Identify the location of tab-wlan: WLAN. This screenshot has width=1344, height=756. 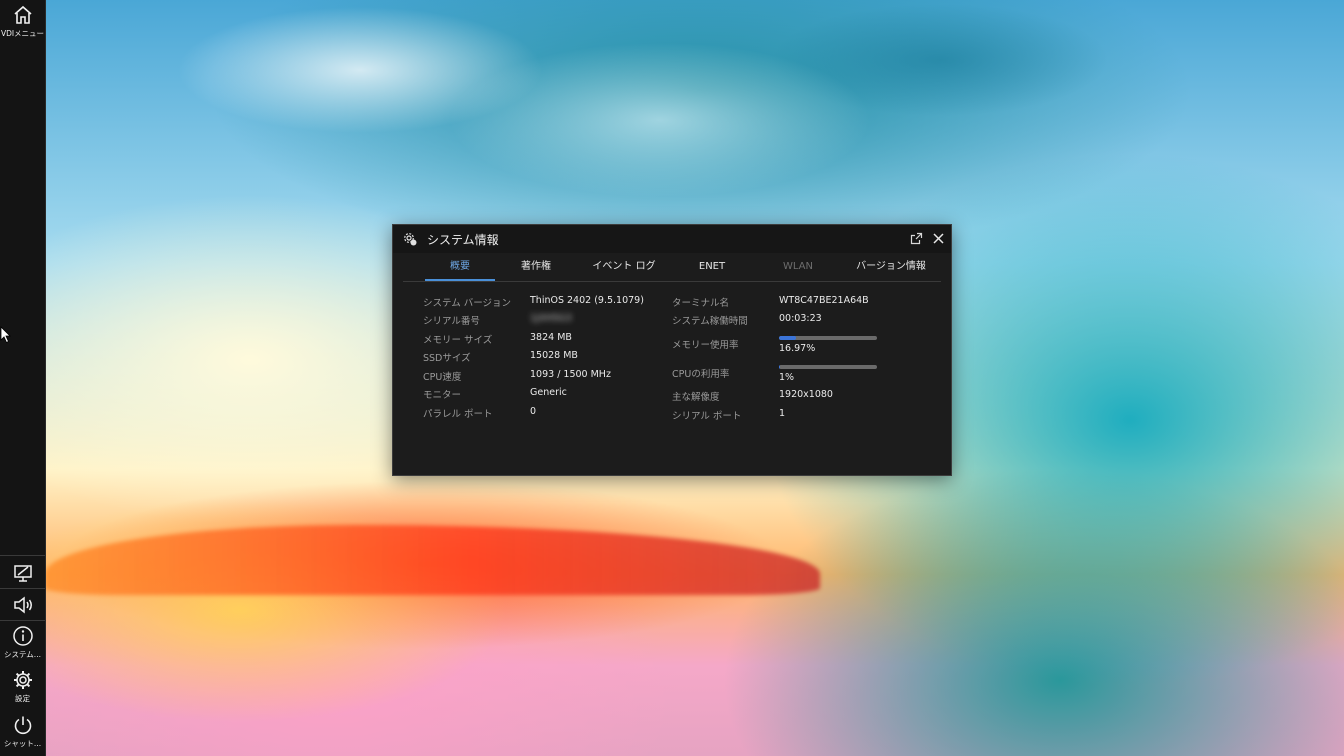
(797, 266).